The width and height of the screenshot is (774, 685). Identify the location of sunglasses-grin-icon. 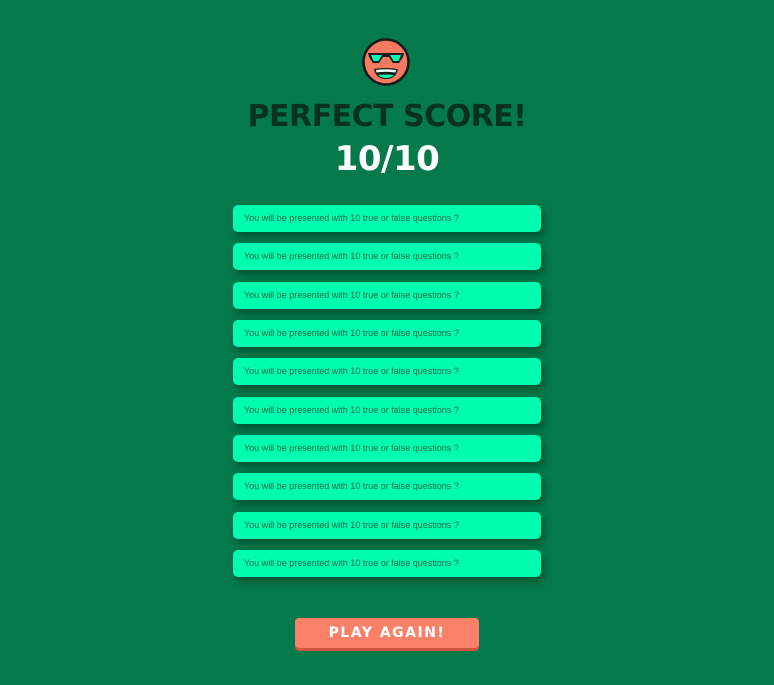
(386, 62).